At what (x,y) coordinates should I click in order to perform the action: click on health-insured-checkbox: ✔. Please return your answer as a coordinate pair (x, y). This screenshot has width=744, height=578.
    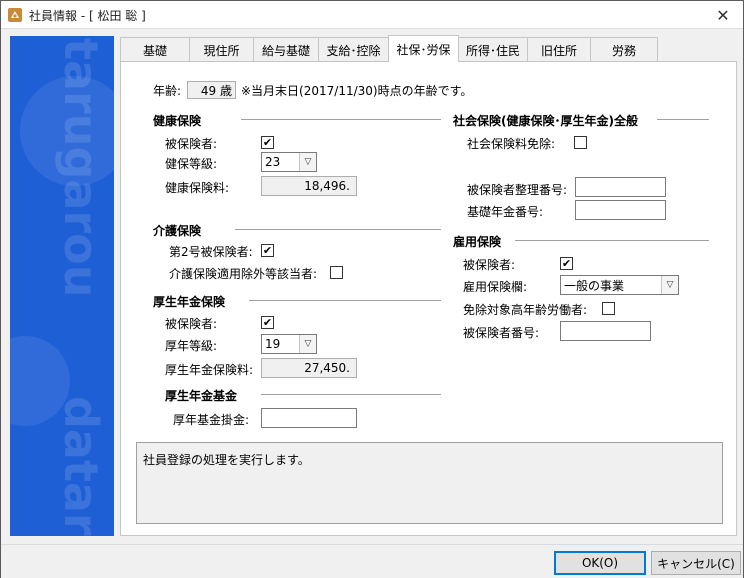
    Looking at the image, I should click on (267, 142).